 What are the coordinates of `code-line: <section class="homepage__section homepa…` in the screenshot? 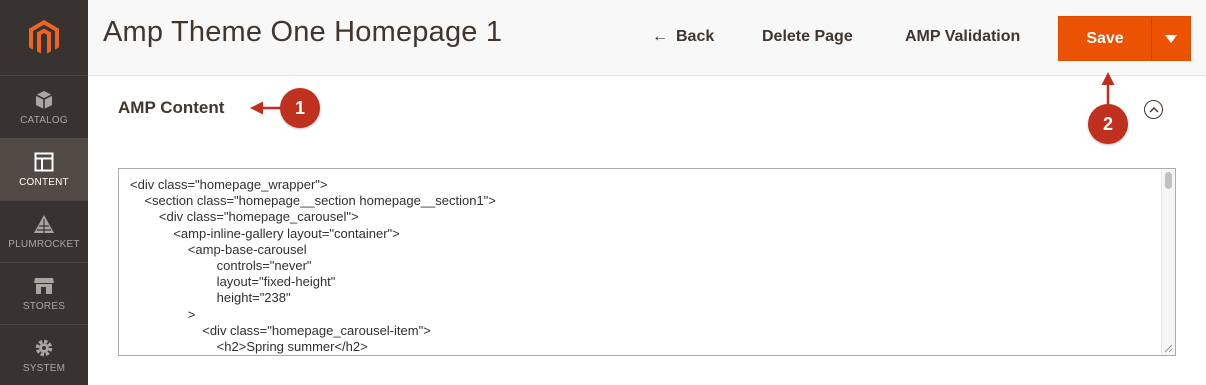 It's located at (313, 201).